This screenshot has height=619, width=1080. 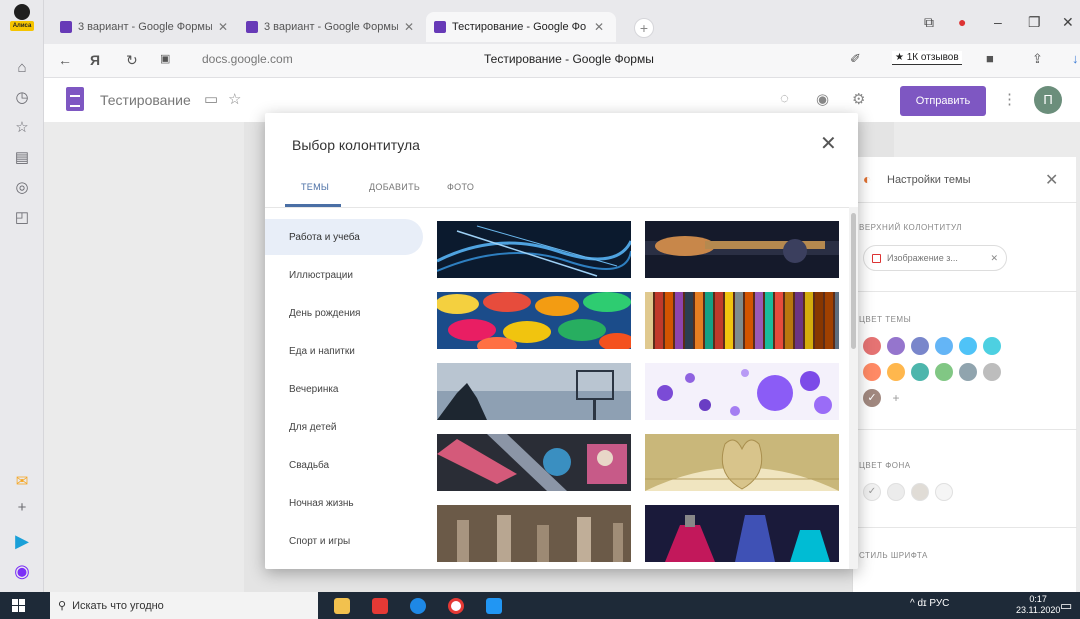 I want to click on yandex-browser-icon, so click(x=456, y=606).